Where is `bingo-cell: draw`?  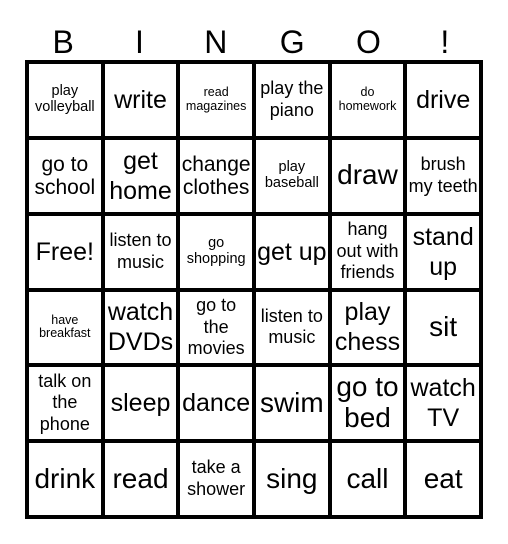
bingo-cell: draw is located at coordinates (367, 175).